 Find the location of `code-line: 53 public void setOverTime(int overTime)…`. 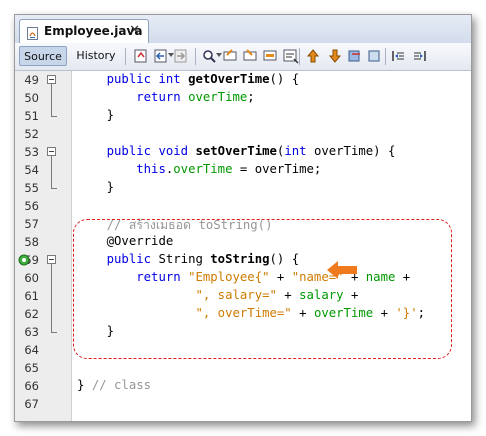

code-line: 53 public void setOverTime(int overTime)… is located at coordinates (243, 152).